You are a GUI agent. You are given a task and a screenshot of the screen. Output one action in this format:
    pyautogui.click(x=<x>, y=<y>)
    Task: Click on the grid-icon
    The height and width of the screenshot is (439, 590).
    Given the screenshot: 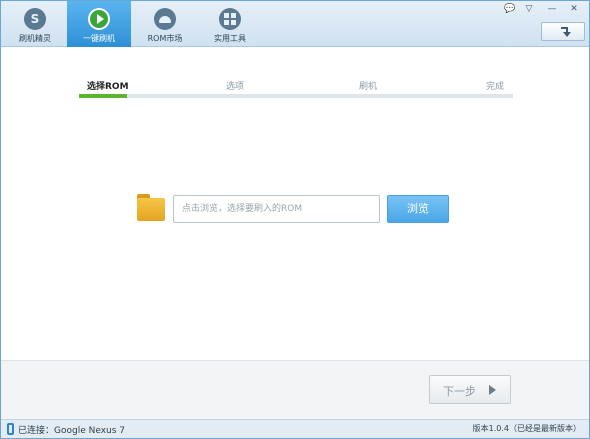 What is the action you would take?
    pyautogui.click(x=230, y=19)
    